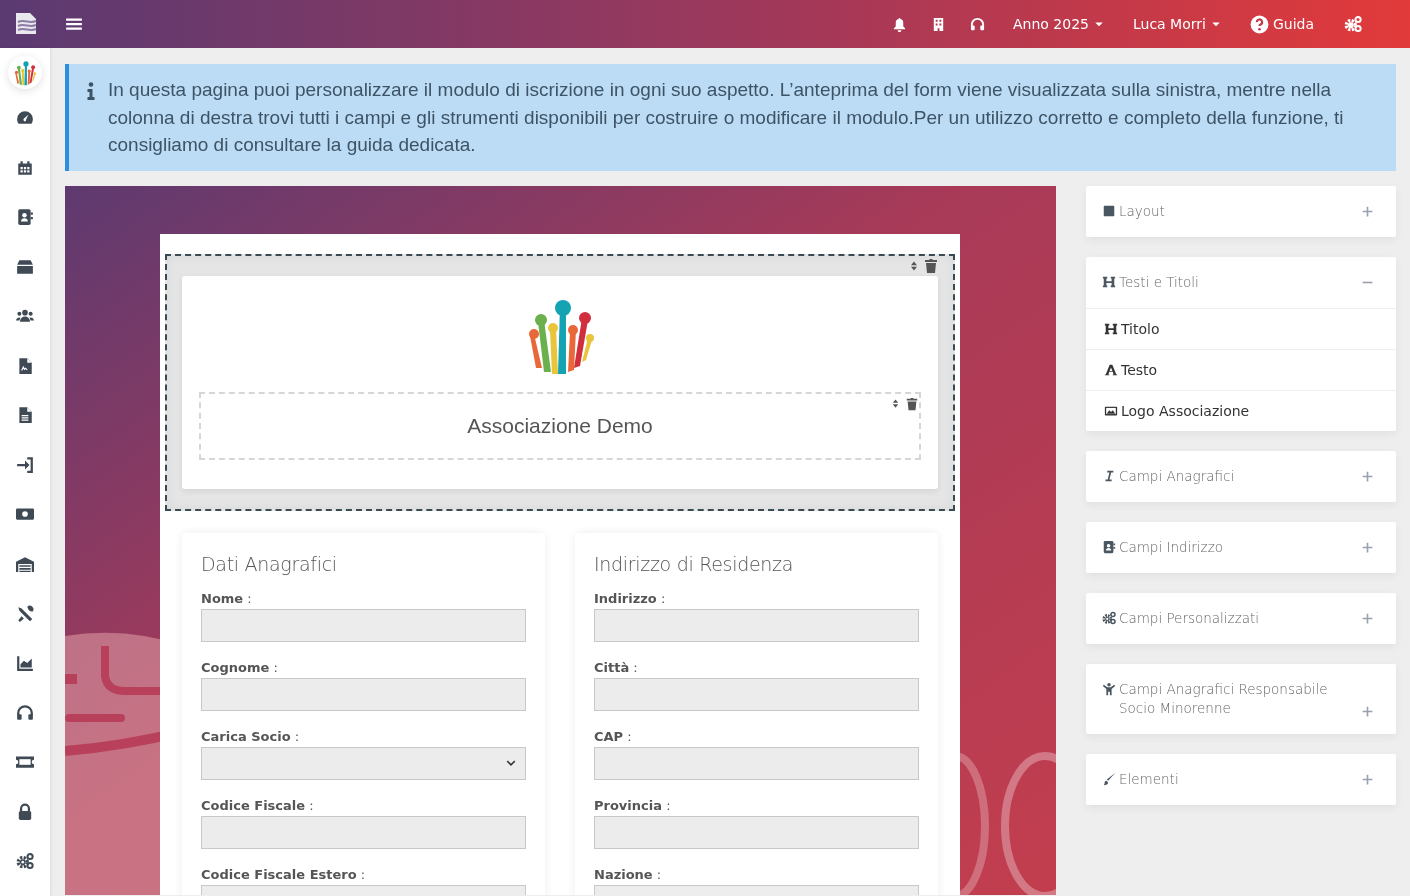 The height and width of the screenshot is (896, 1410). Describe the element at coordinates (1109, 546) in the screenshot. I see `contact-icon` at that location.